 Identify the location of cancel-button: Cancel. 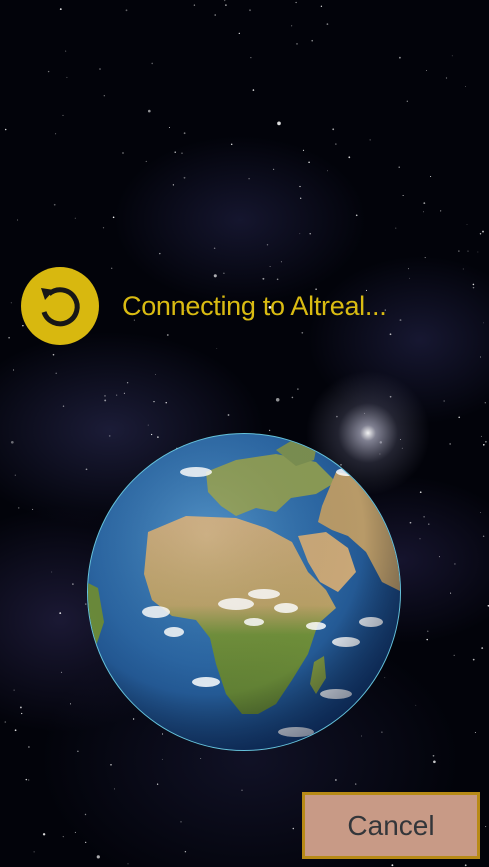
(391, 825).